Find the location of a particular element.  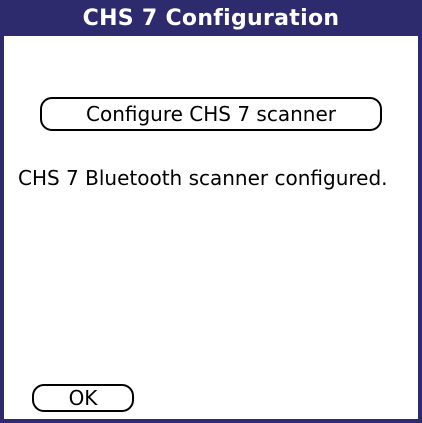

dialog-title: CHS 7 Configuration is located at coordinates (211, 18).